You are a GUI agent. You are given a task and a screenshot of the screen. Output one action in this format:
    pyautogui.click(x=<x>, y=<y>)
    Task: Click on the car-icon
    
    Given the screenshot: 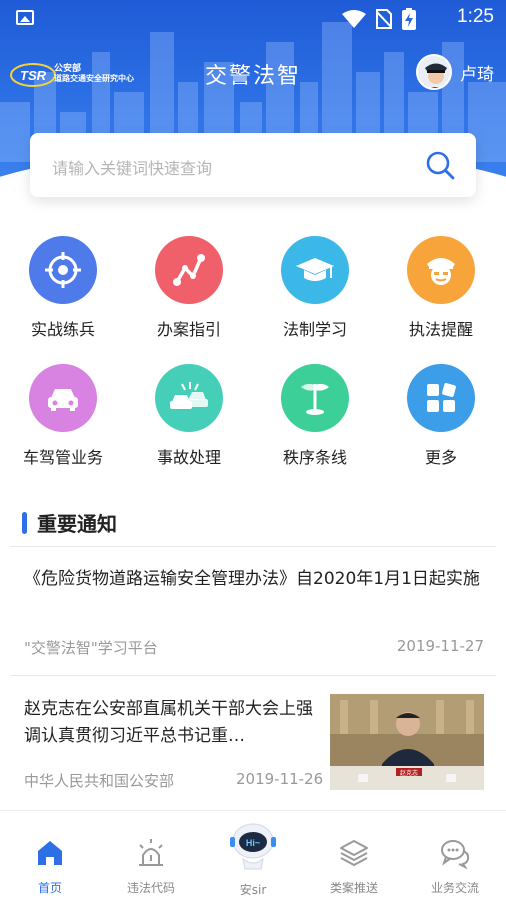 What is the action you would take?
    pyautogui.click(x=63, y=400)
    